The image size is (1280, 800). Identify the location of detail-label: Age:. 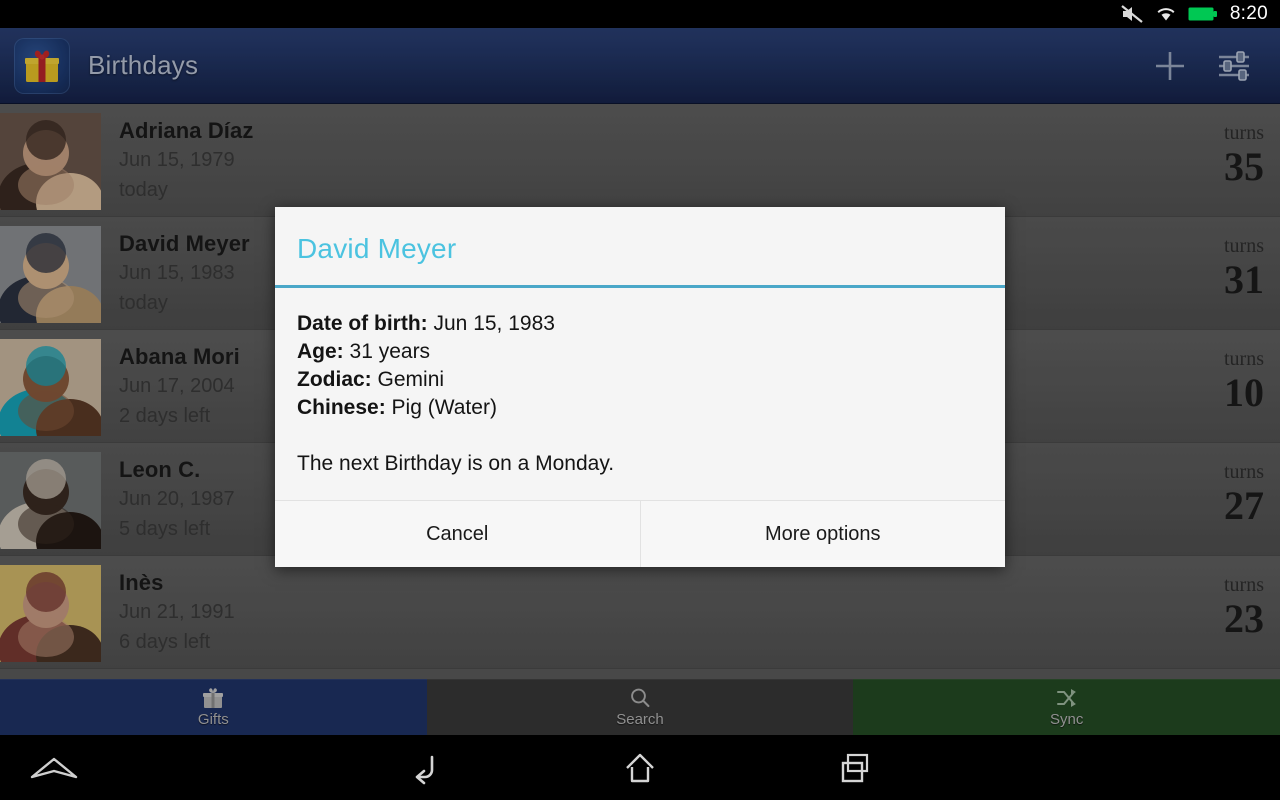
(320, 351).